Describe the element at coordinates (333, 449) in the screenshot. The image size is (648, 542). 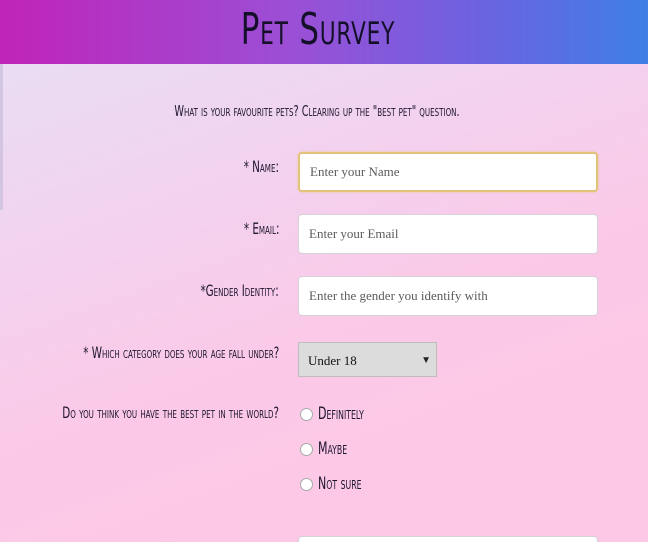
I see `radio-label: Maybe` at that location.